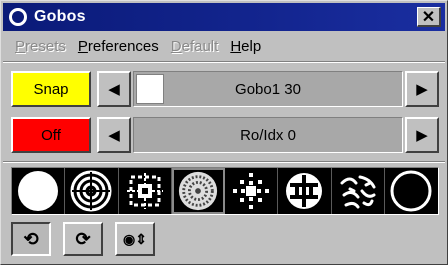 This screenshot has width=448, height=265. I want to click on snap-button: Snap, so click(51, 89).